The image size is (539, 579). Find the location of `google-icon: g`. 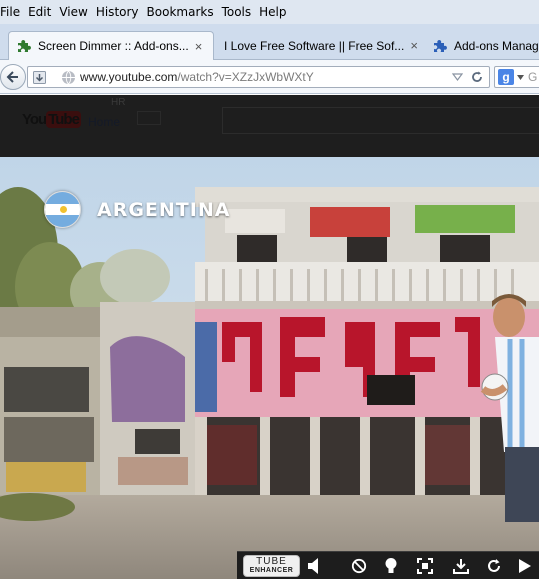

google-icon: g is located at coordinates (506, 77).